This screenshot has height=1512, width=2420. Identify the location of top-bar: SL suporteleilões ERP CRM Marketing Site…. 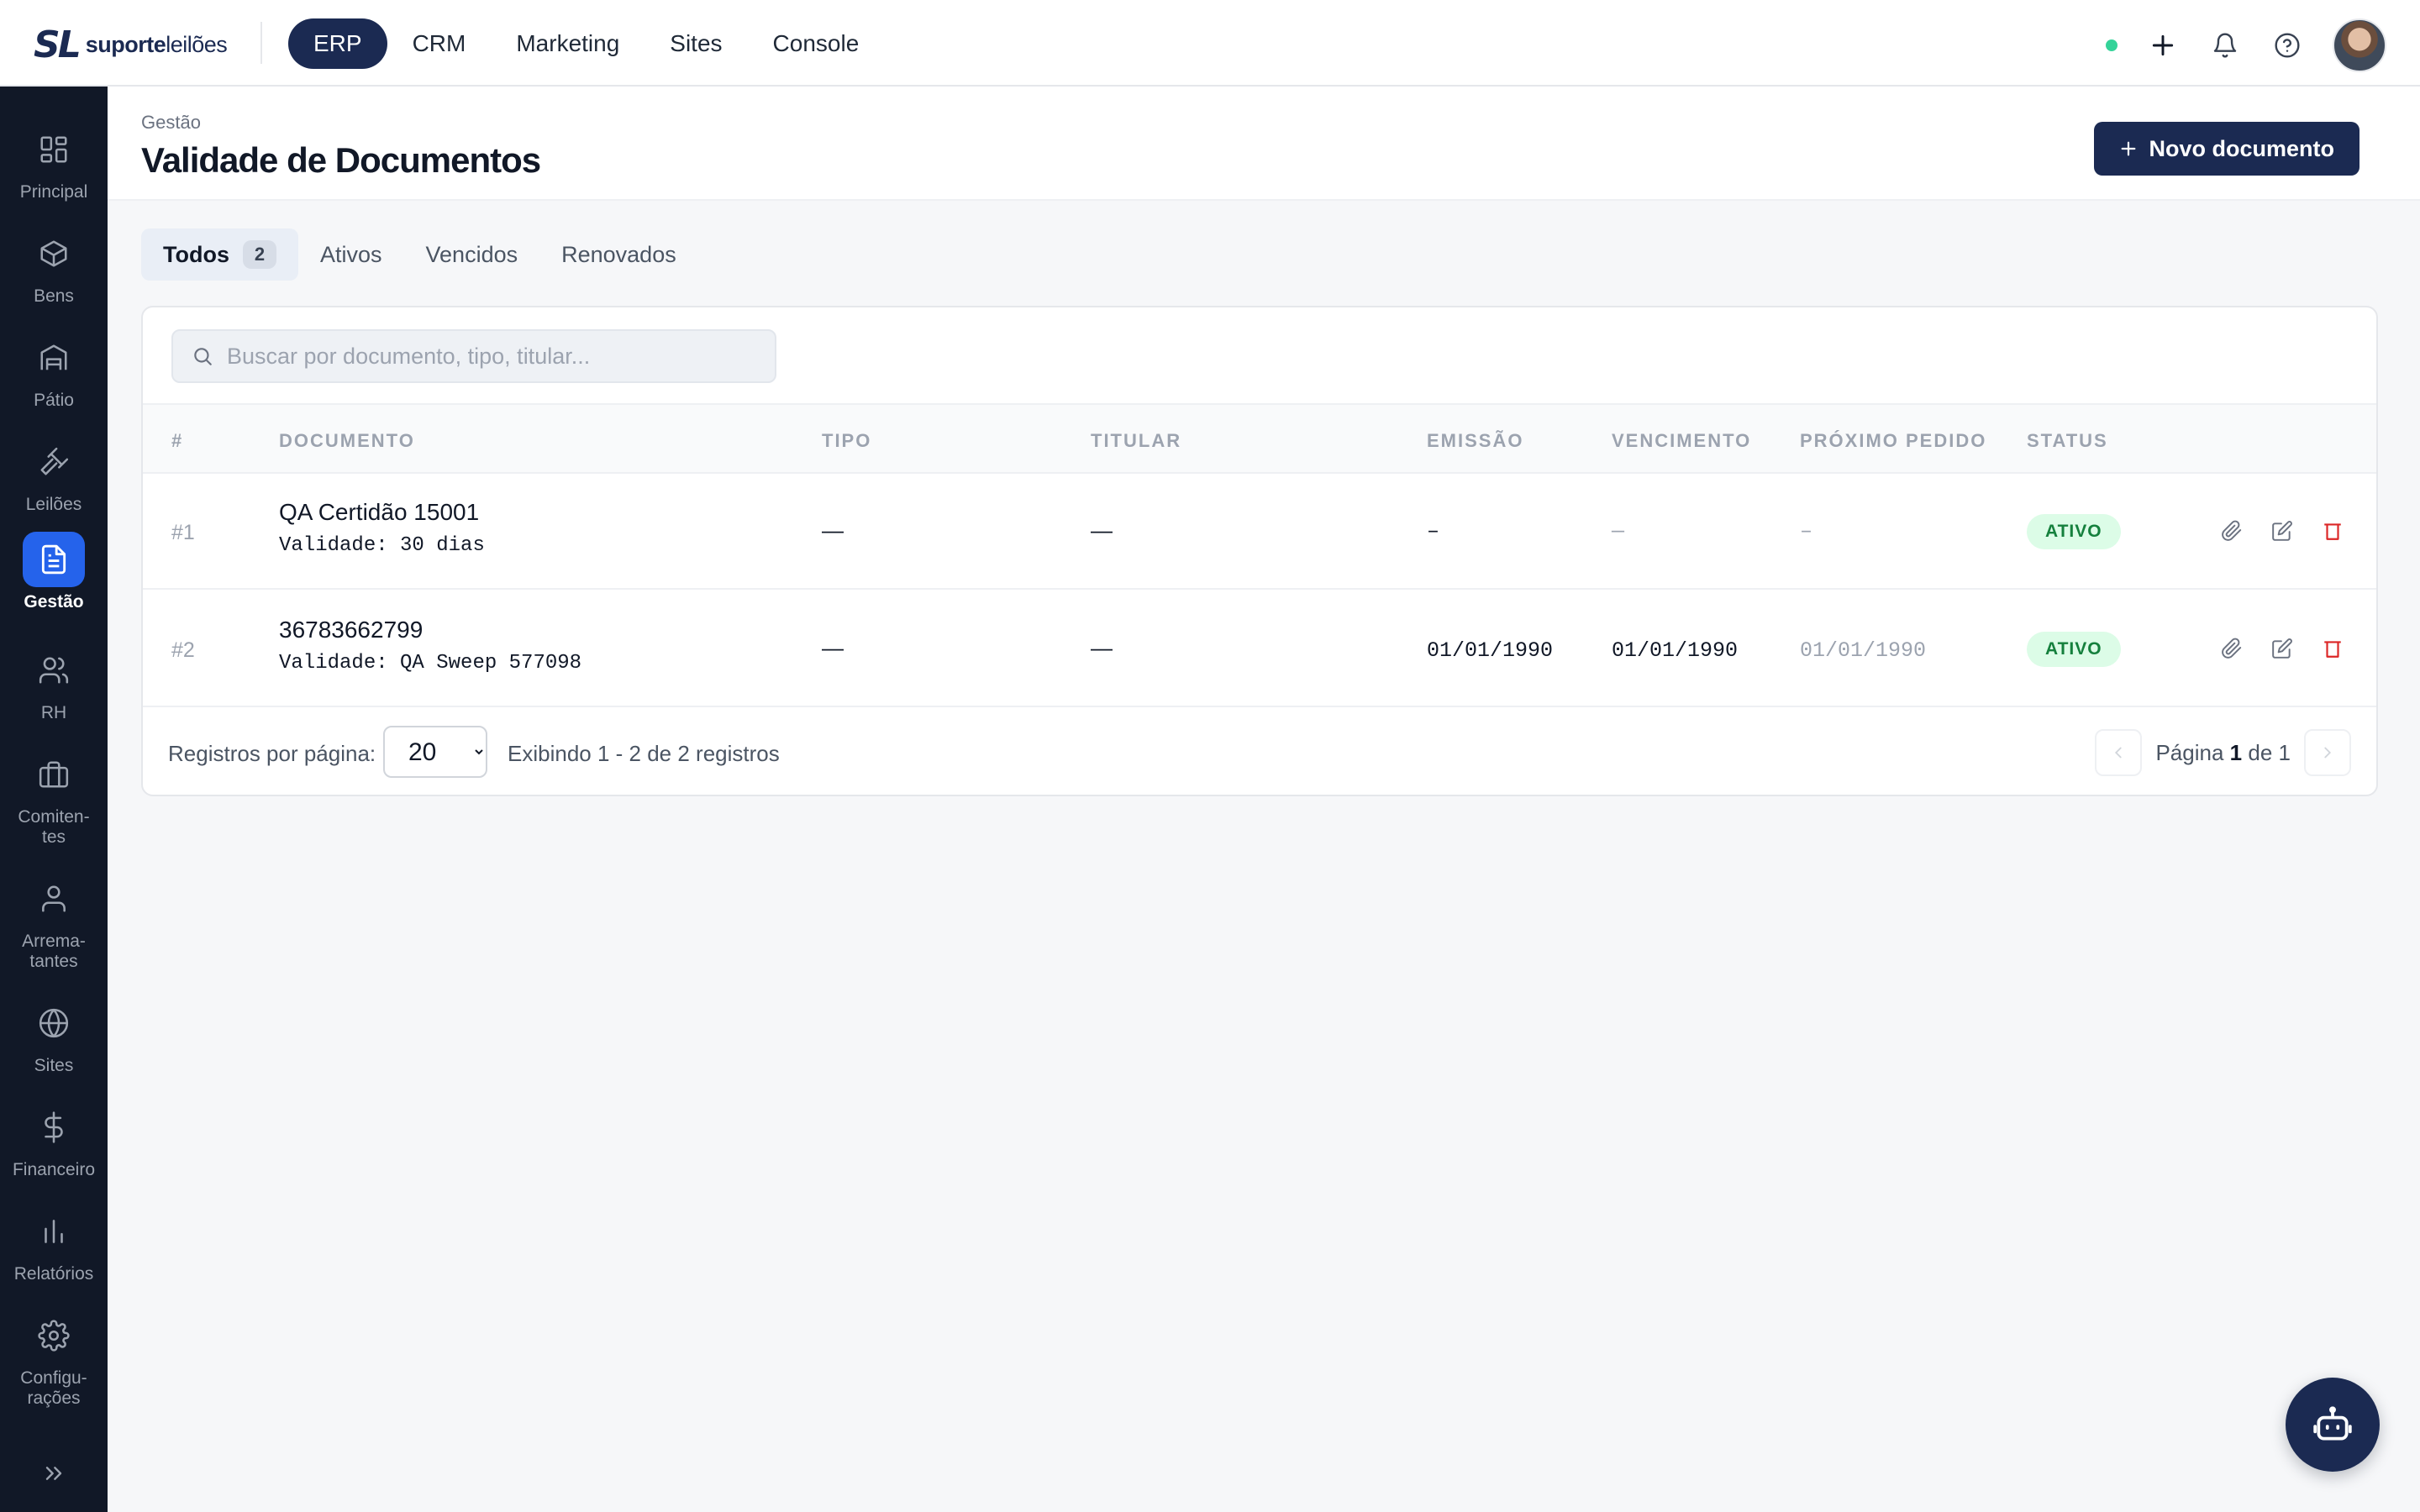
(1210, 43).